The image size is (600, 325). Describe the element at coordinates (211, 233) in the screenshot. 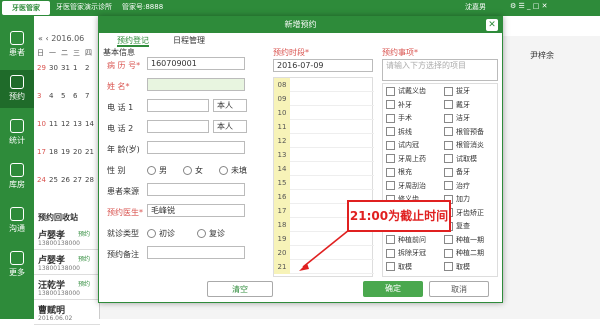

I see `visit-type-option: 复诊` at that location.